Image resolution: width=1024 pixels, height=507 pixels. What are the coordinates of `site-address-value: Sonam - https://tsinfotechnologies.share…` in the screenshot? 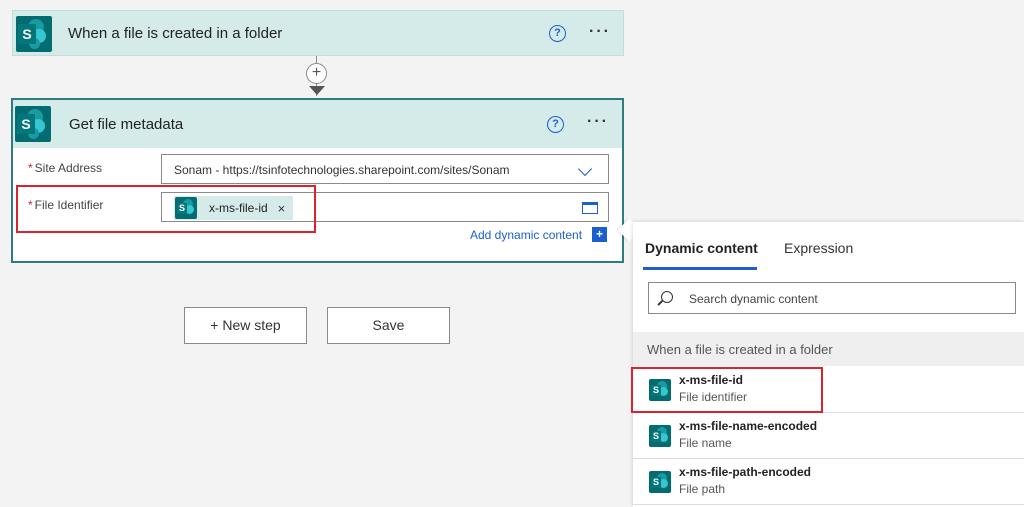 It's located at (342, 170).